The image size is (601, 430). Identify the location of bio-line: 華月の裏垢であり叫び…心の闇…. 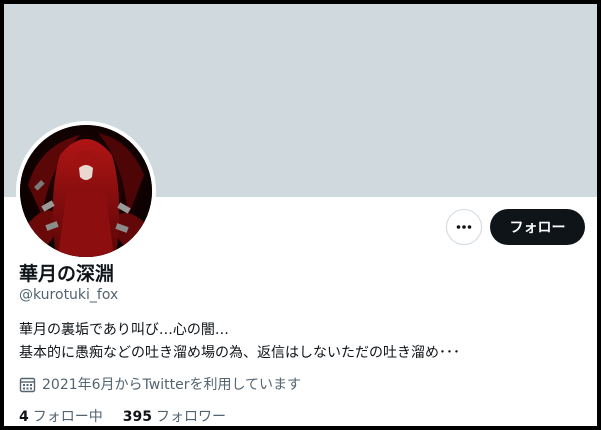
(124, 330).